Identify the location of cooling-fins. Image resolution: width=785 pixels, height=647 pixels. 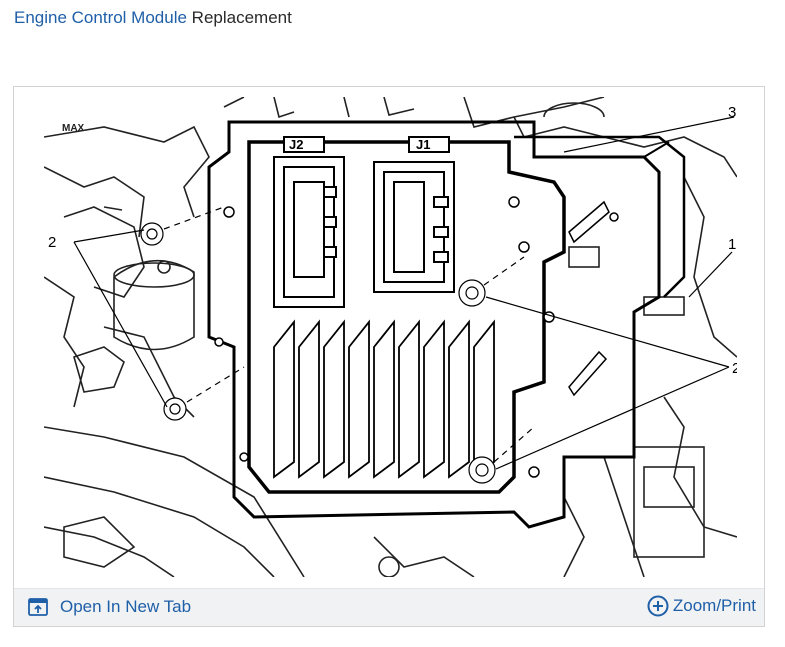
(384, 399).